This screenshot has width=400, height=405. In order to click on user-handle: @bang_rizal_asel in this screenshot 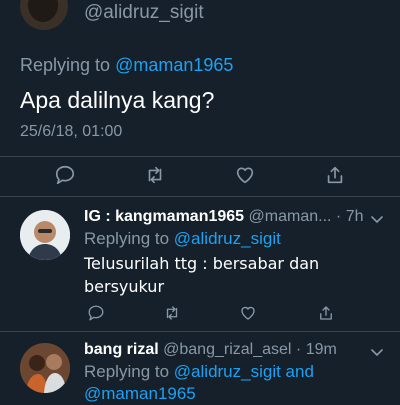, I will do `click(227, 349)`.